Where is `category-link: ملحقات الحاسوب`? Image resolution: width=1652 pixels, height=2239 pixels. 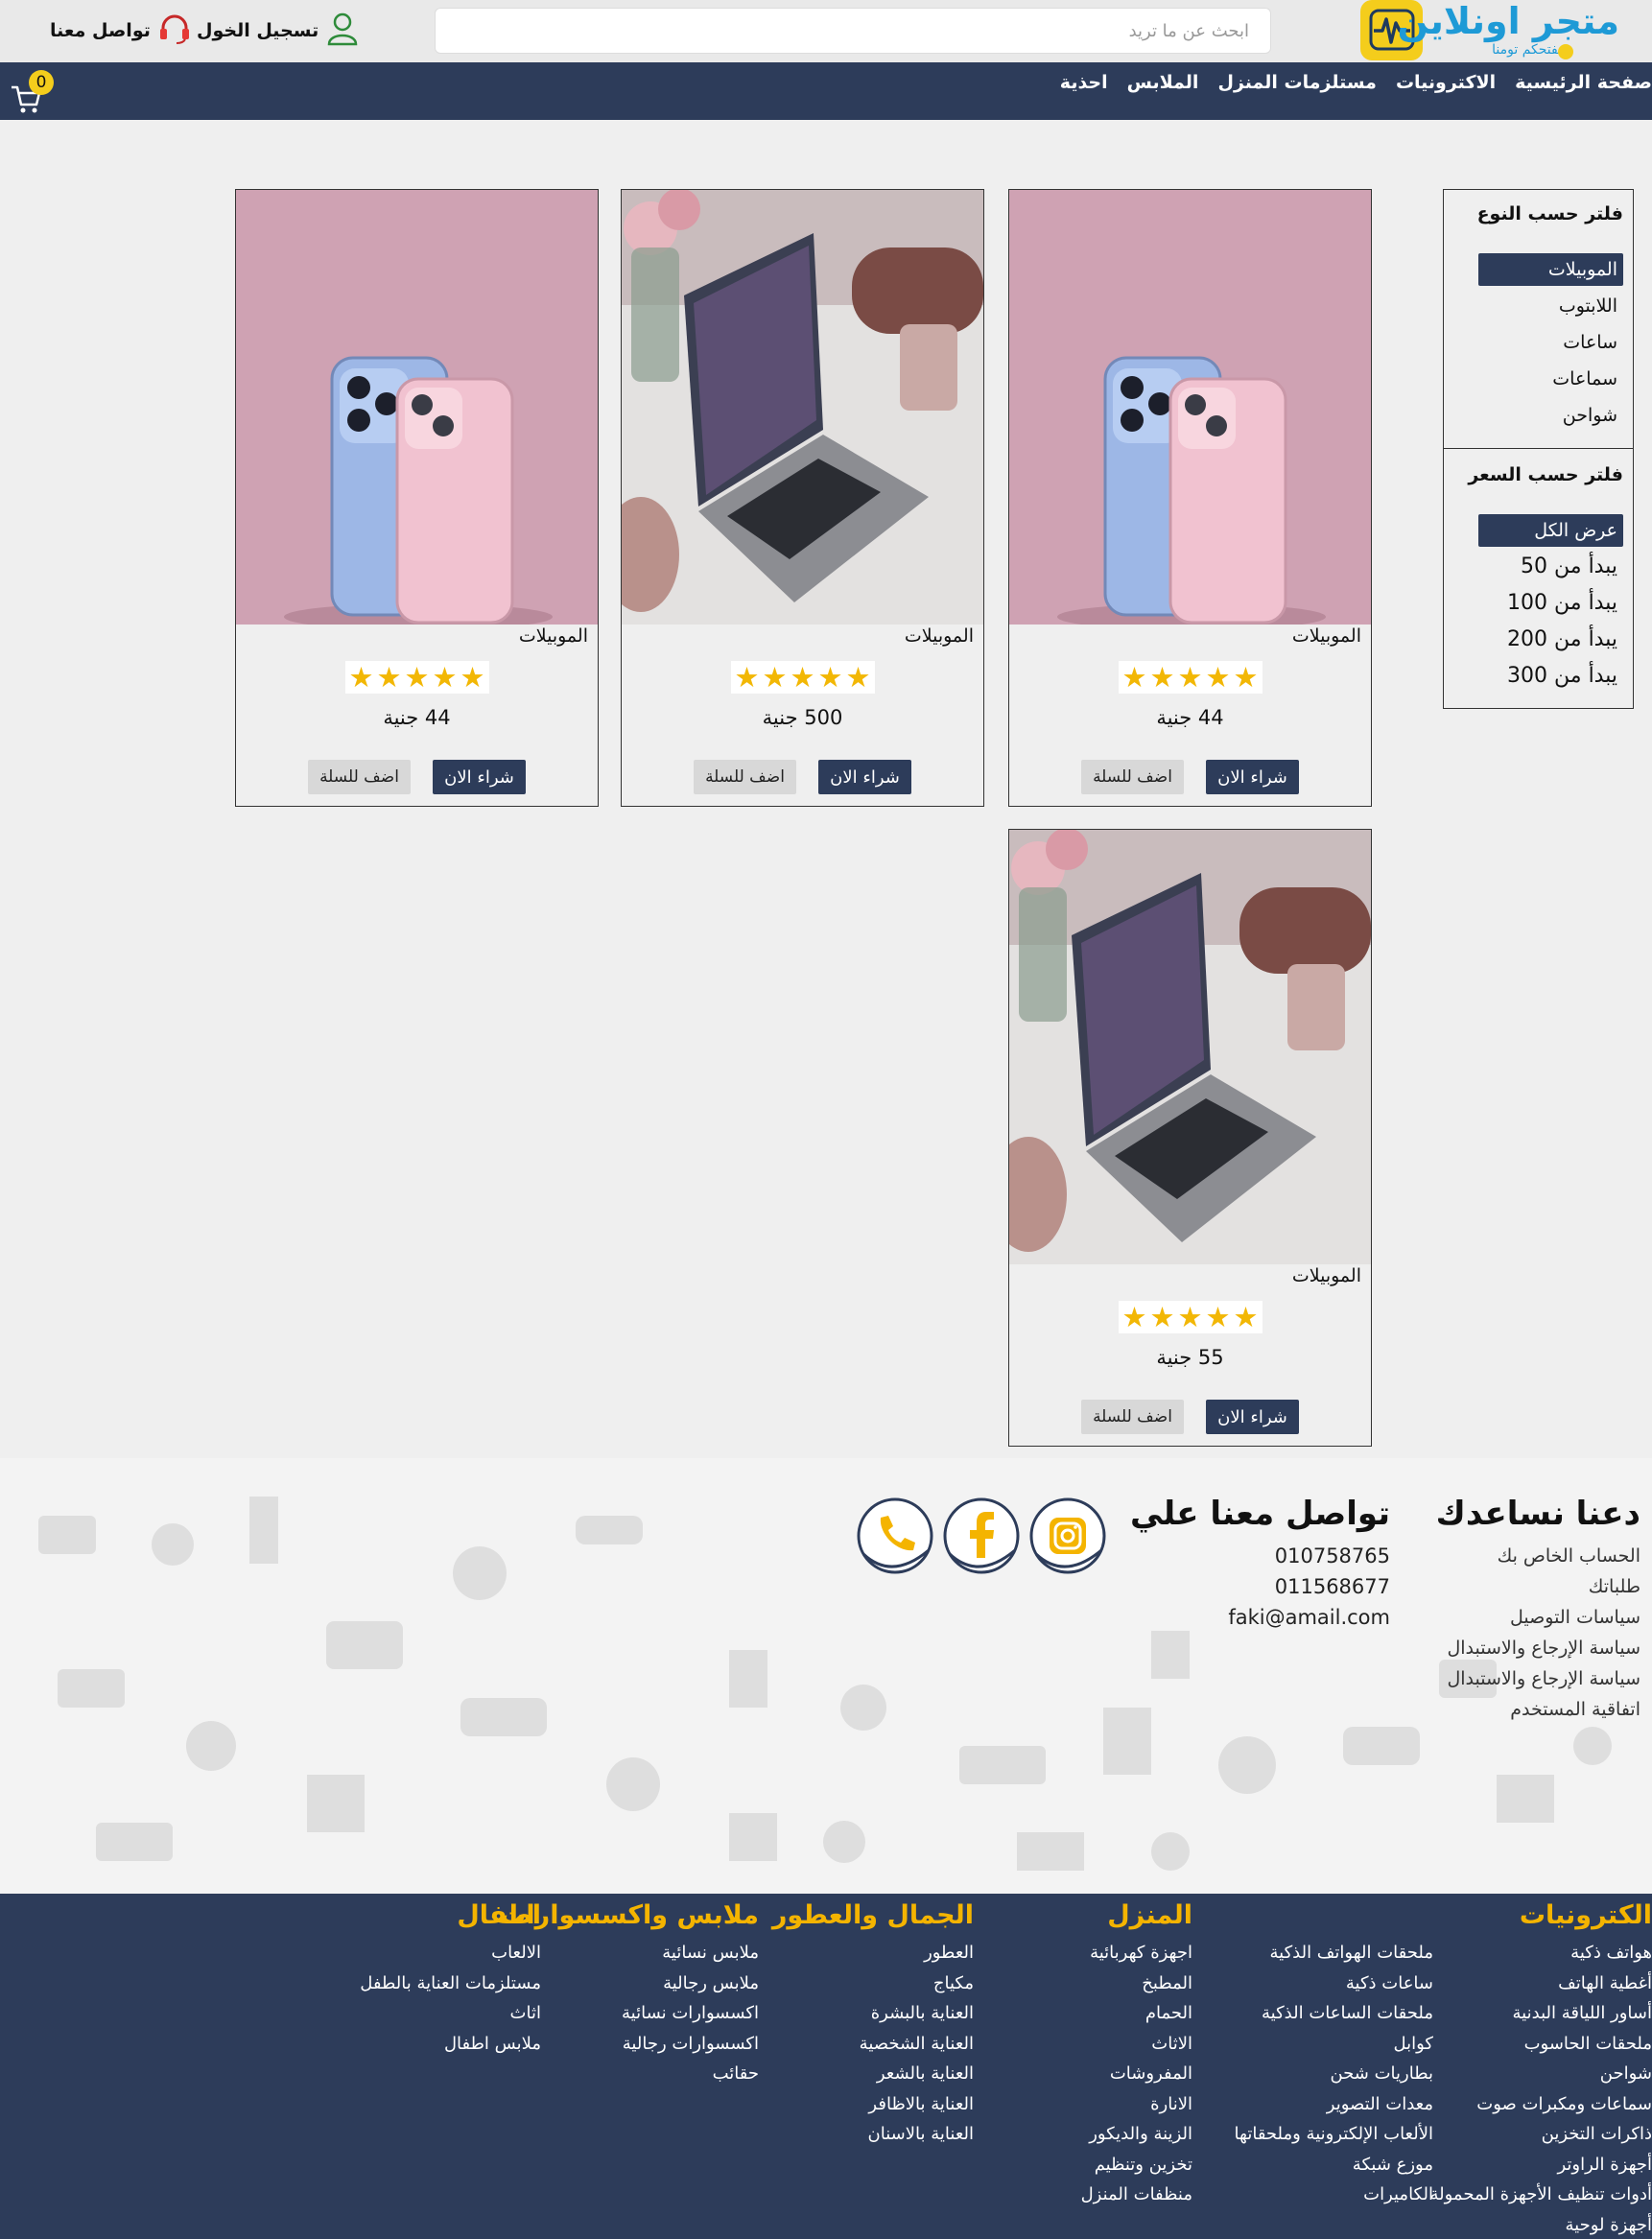
category-link: ملحقات الحاسوب is located at coordinates (1541, 2044).